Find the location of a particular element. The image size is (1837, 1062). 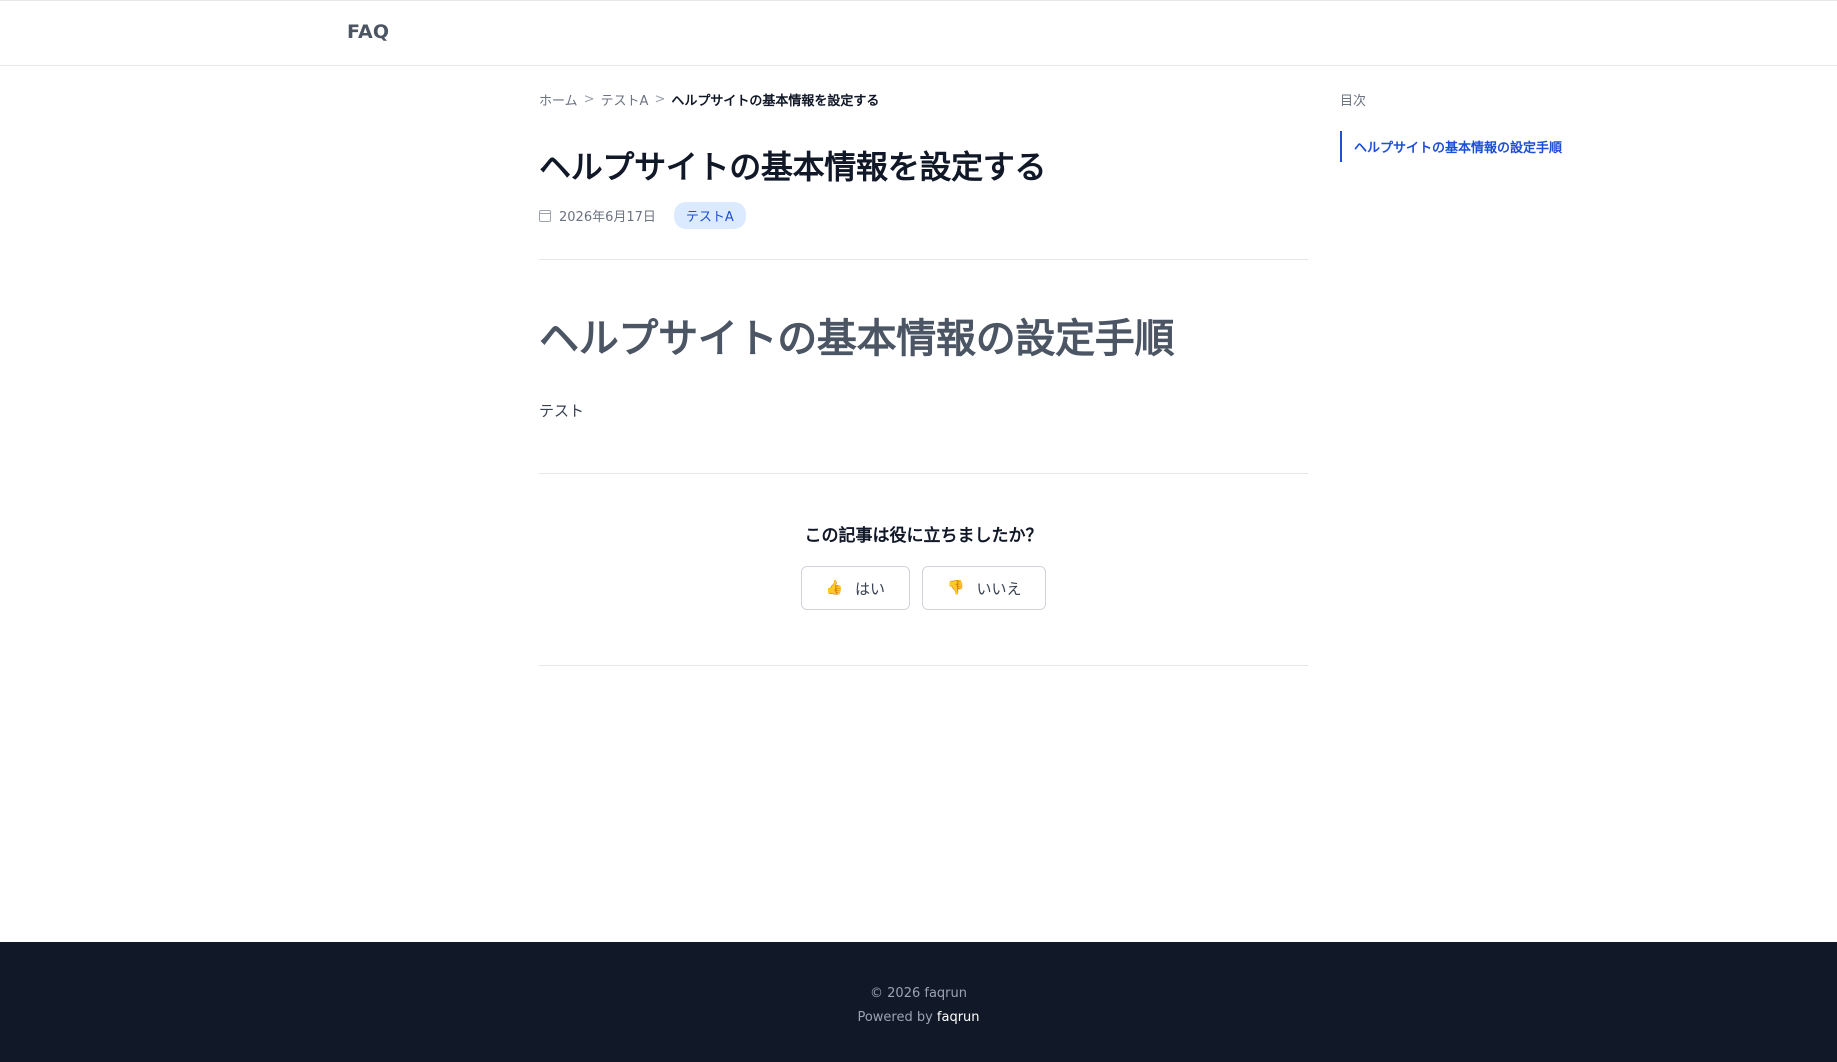

feedback-question: この記事は役に立ちましたか？ is located at coordinates (923, 536).